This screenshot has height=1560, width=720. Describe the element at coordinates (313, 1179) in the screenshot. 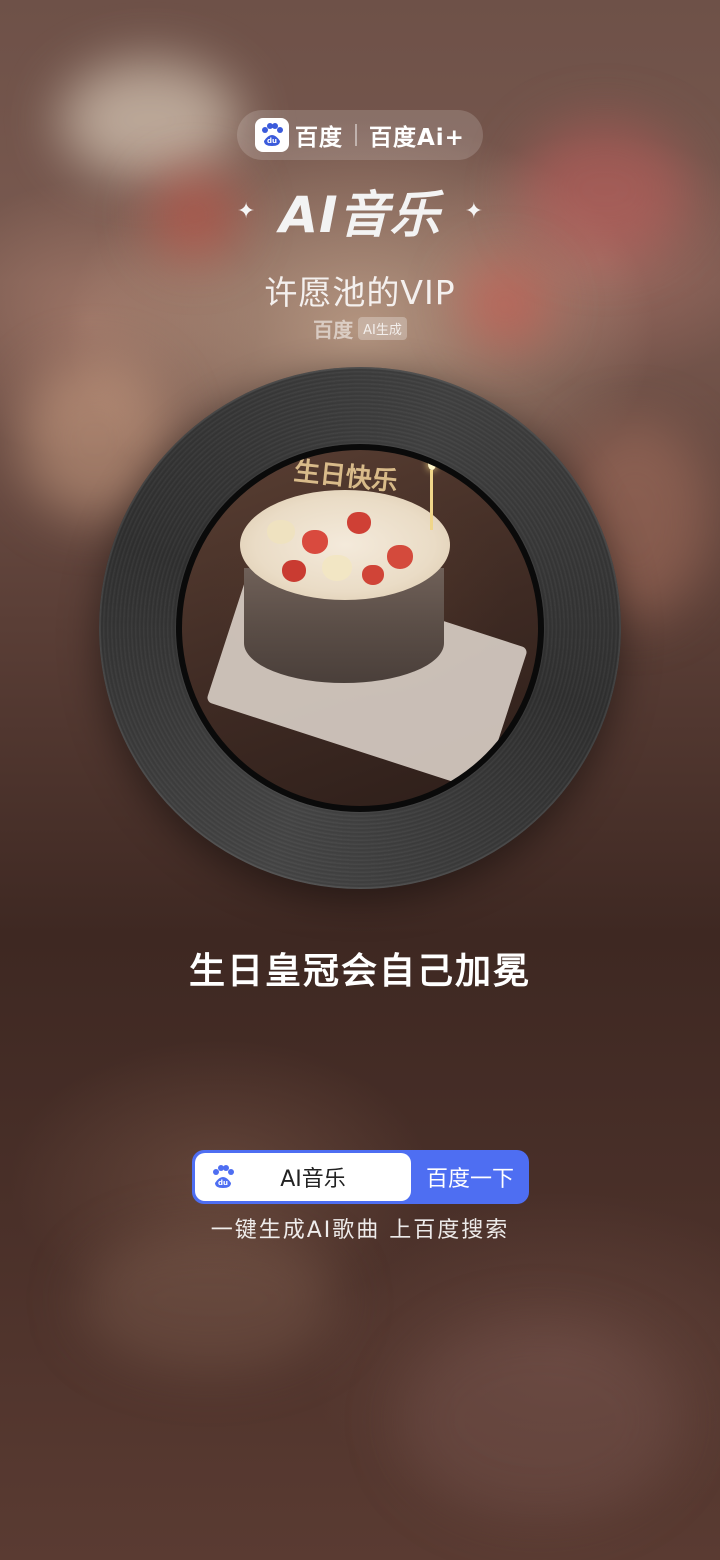

I see `search-query: AI音乐` at that location.